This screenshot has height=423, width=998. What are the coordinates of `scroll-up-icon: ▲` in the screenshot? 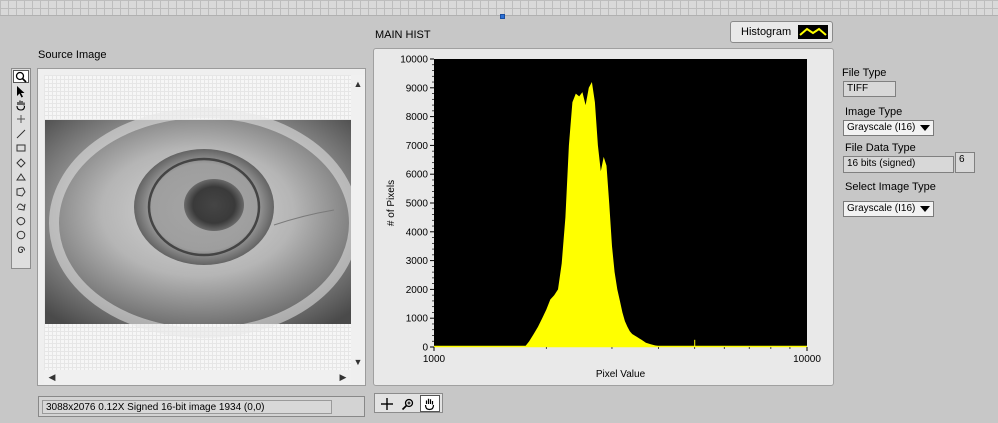 It's located at (358, 84).